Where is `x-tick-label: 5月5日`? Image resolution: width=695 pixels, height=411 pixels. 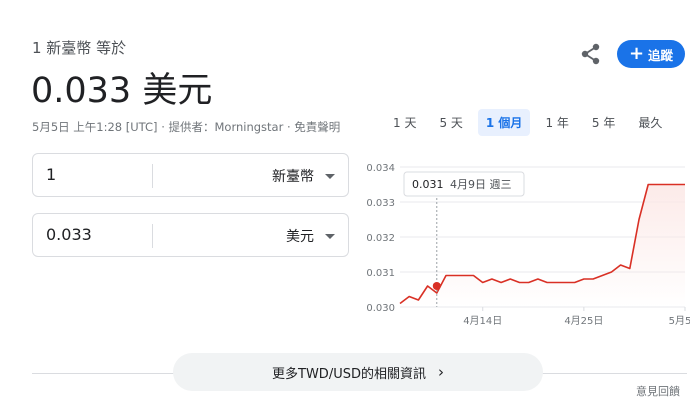
x-tick-label: 5月5日 is located at coordinates (679, 321).